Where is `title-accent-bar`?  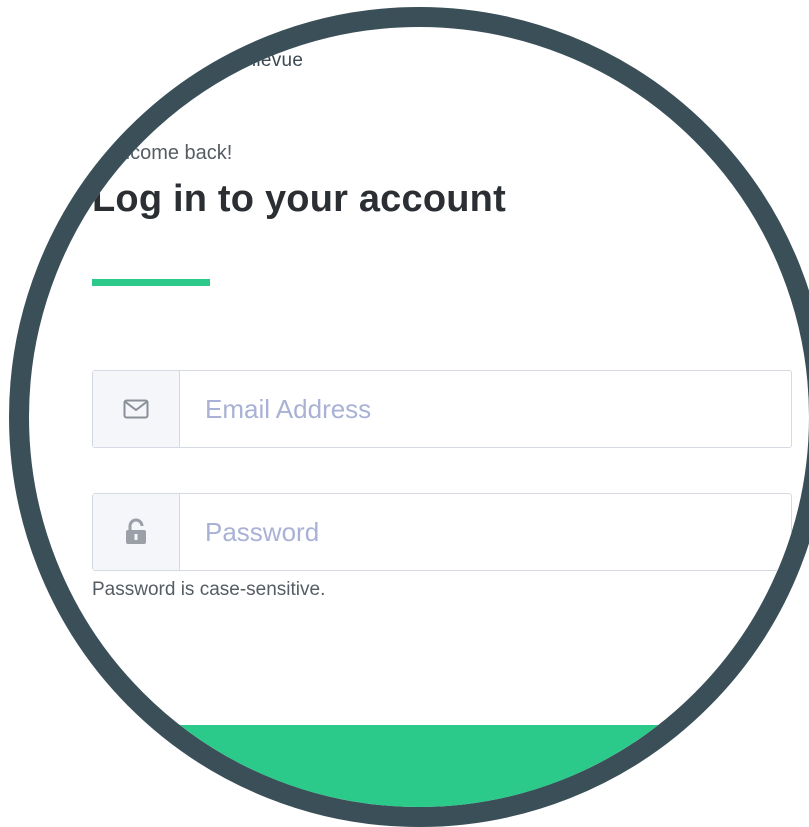
title-accent-bar is located at coordinates (151, 282).